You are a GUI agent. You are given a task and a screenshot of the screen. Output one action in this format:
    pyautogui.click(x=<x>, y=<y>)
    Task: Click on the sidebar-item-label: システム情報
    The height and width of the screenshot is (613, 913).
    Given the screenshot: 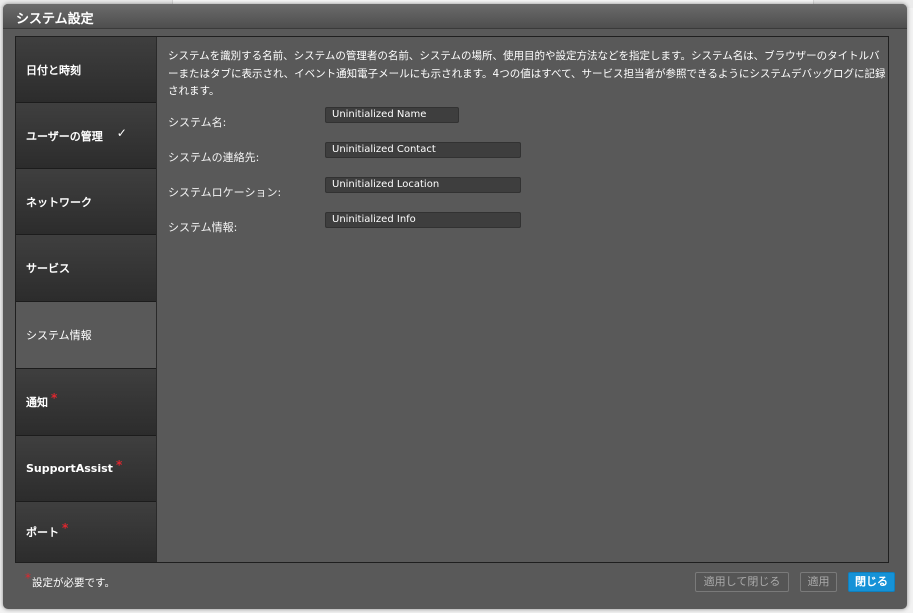 What is the action you would take?
    pyautogui.click(x=59, y=335)
    